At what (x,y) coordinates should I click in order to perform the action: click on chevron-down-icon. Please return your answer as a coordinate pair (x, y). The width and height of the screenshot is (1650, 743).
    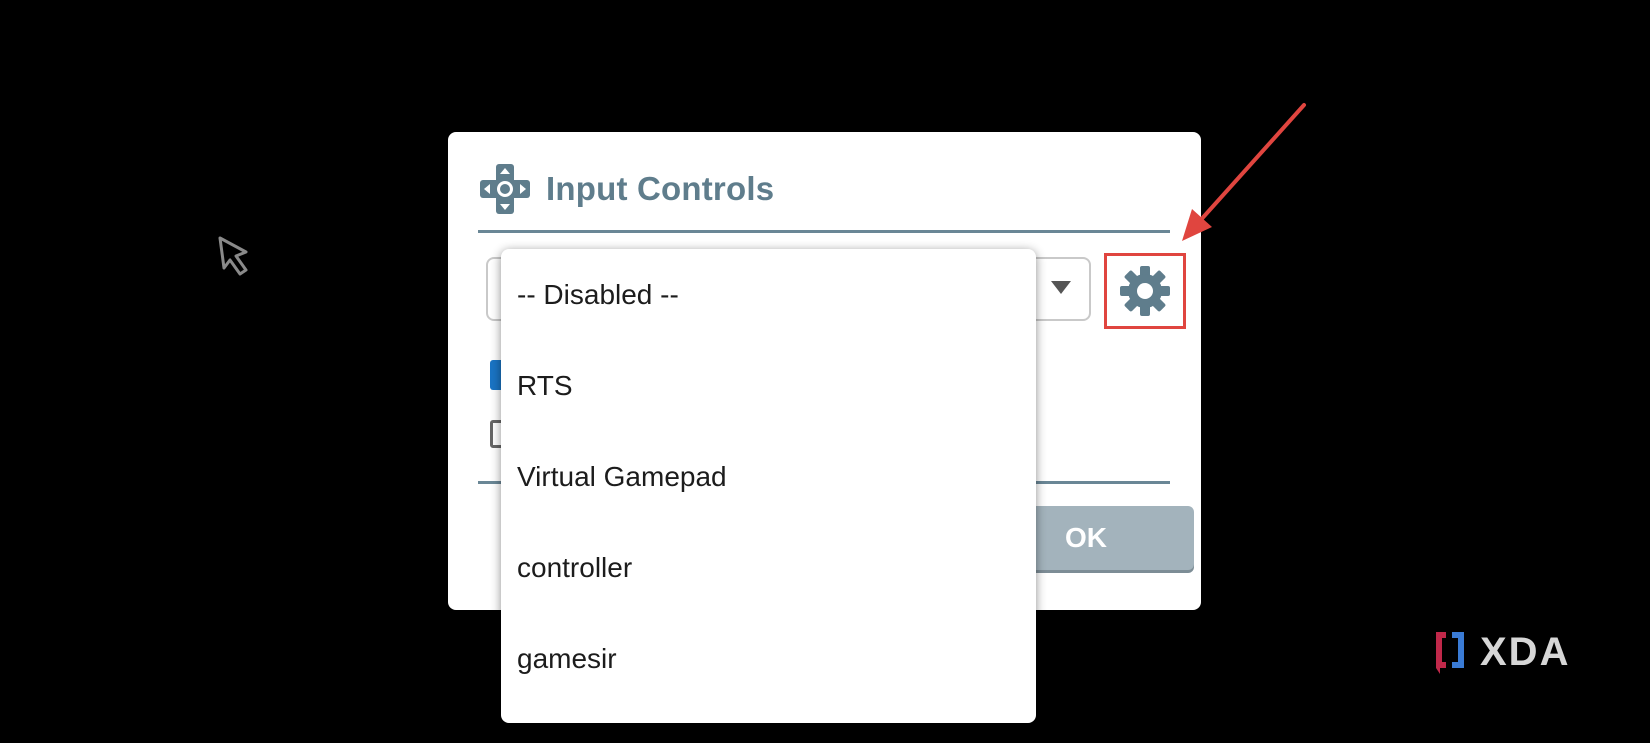
    Looking at the image, I should click on (1061, 287).